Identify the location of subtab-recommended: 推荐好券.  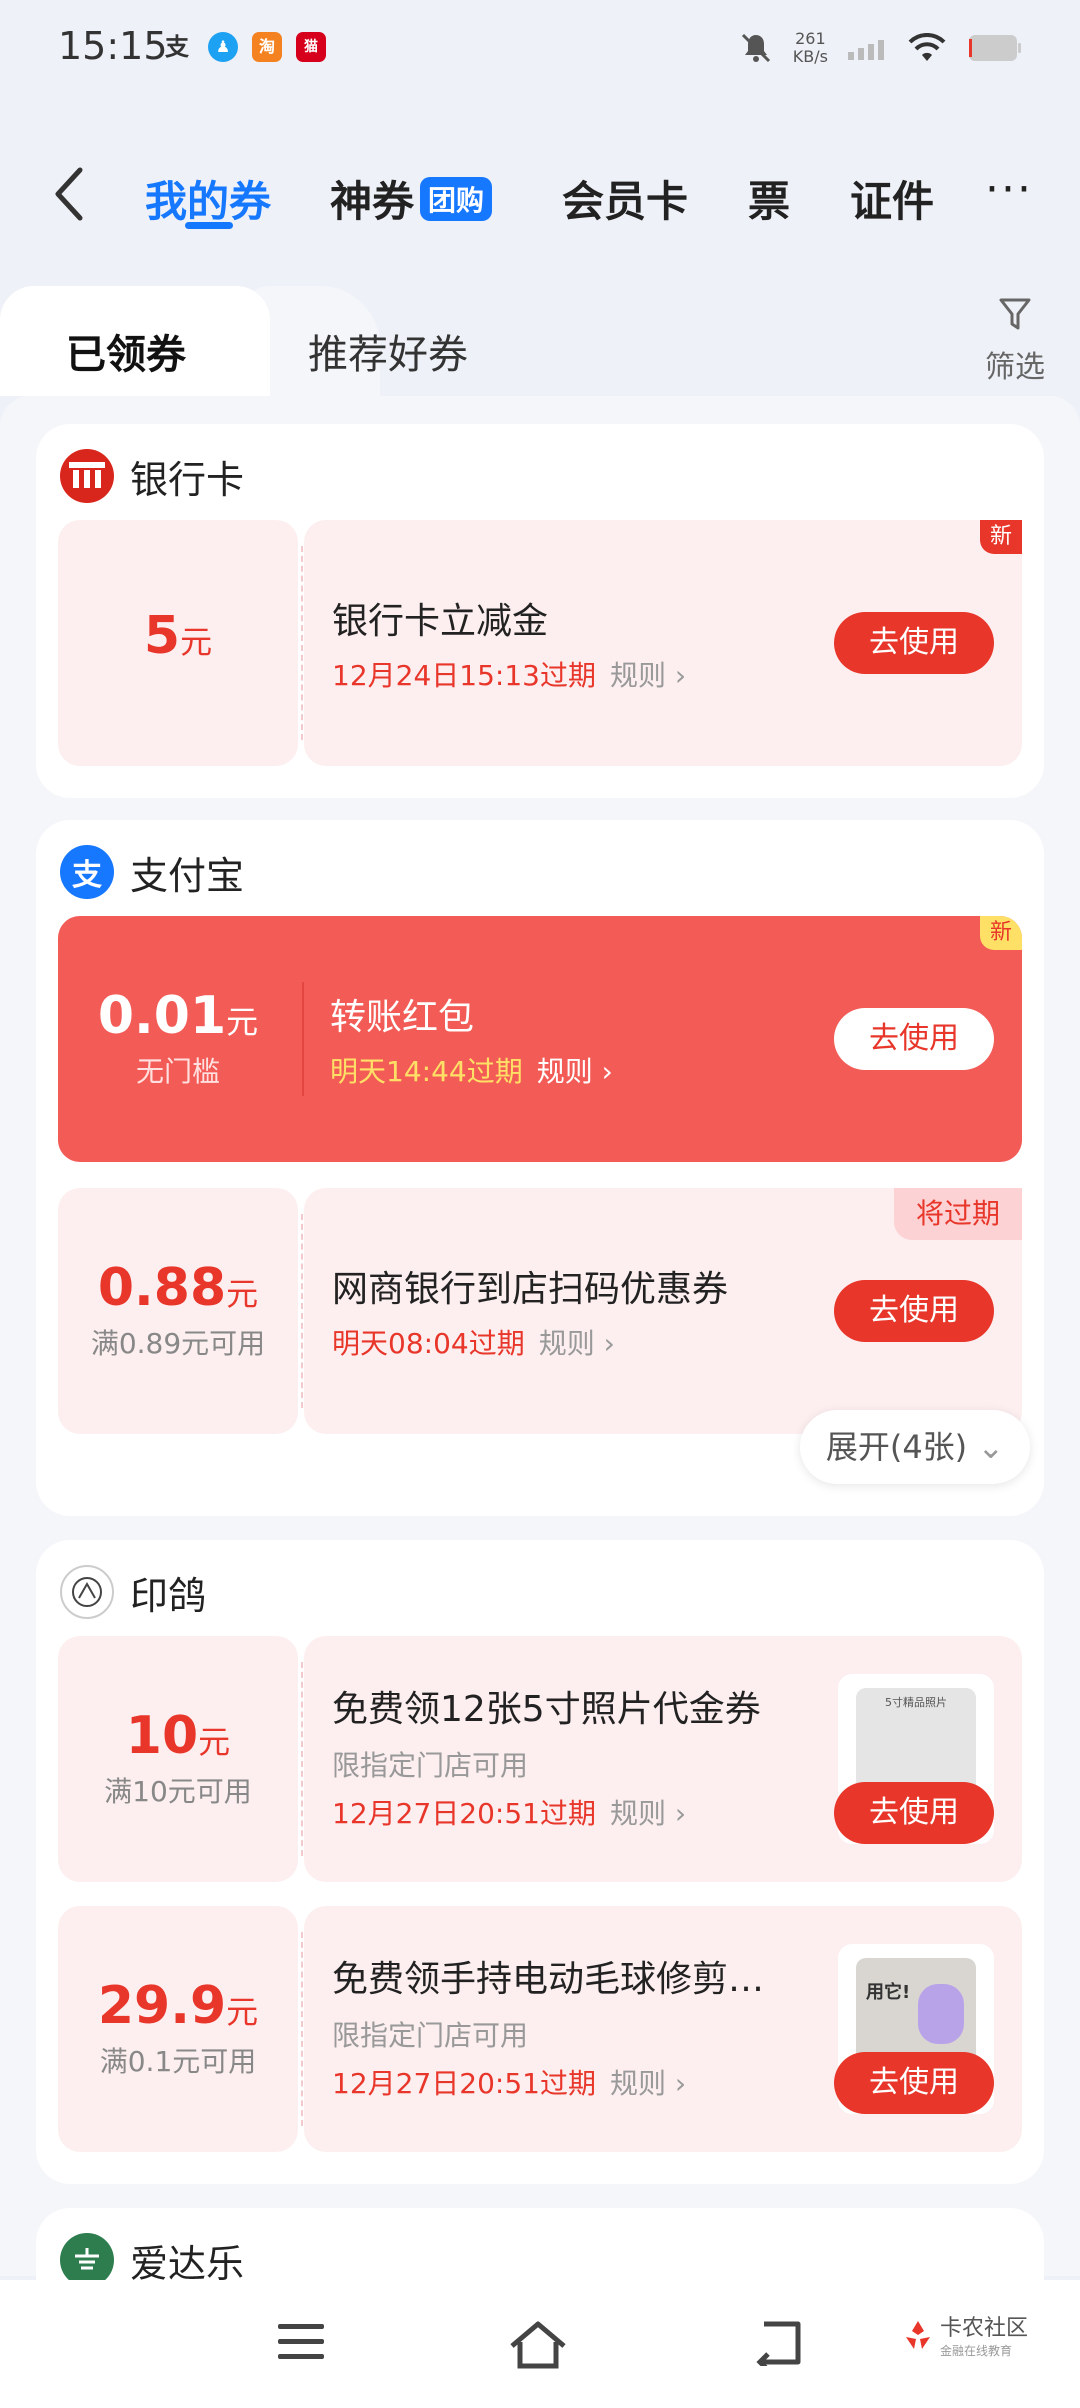
(388, 351).